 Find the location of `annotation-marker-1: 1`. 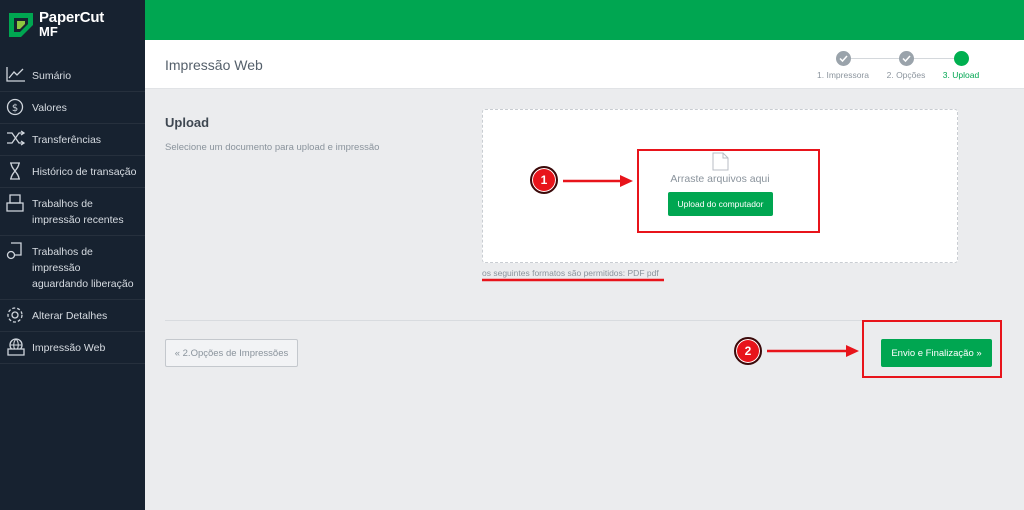

annotation-marker-1: 1 is located at coordinates (544, 180).